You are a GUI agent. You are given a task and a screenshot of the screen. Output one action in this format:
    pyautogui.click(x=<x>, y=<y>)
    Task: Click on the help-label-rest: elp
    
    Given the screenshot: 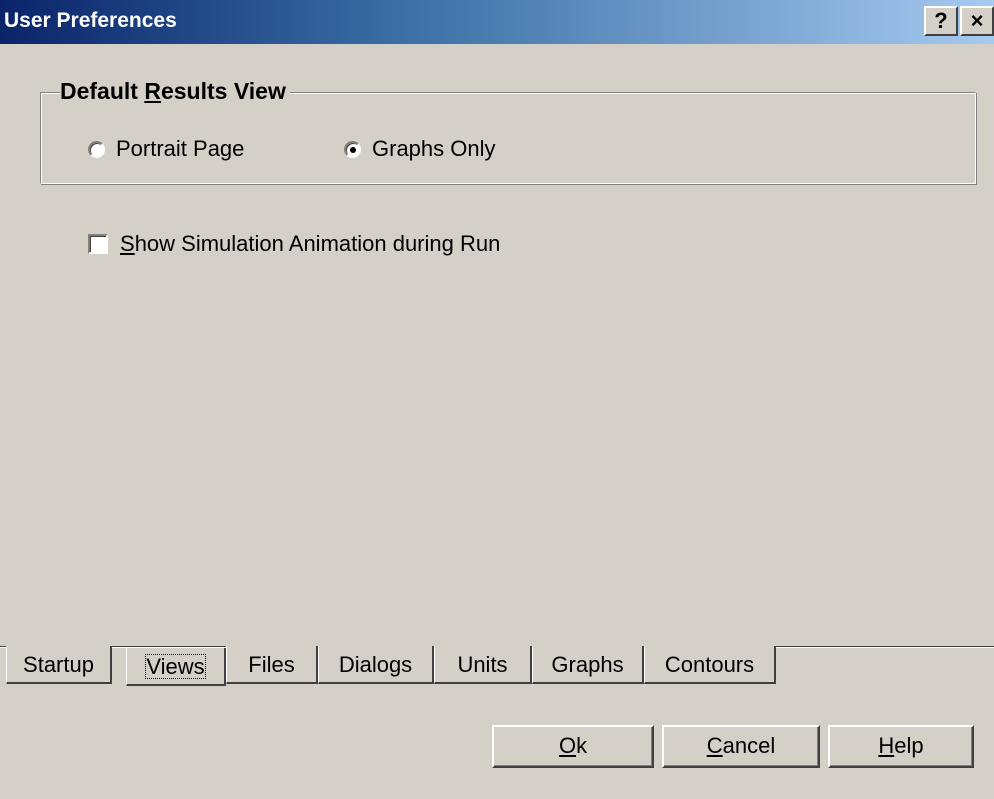 What is the action you would take?
    pyautogui.click(x=909, y=745)
    